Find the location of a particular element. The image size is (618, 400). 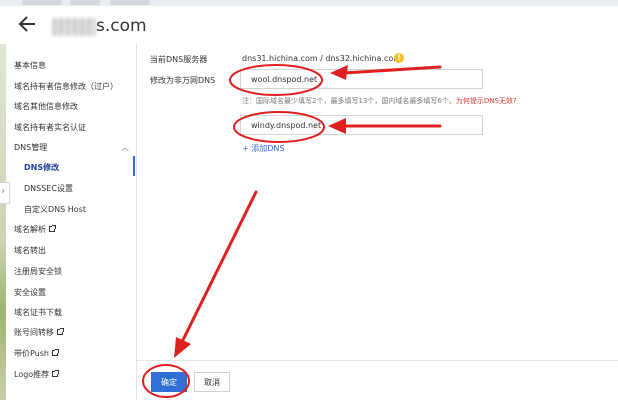

sidebar-item-account-transfer: 账号间转移 is located at coordinates (39, 332).